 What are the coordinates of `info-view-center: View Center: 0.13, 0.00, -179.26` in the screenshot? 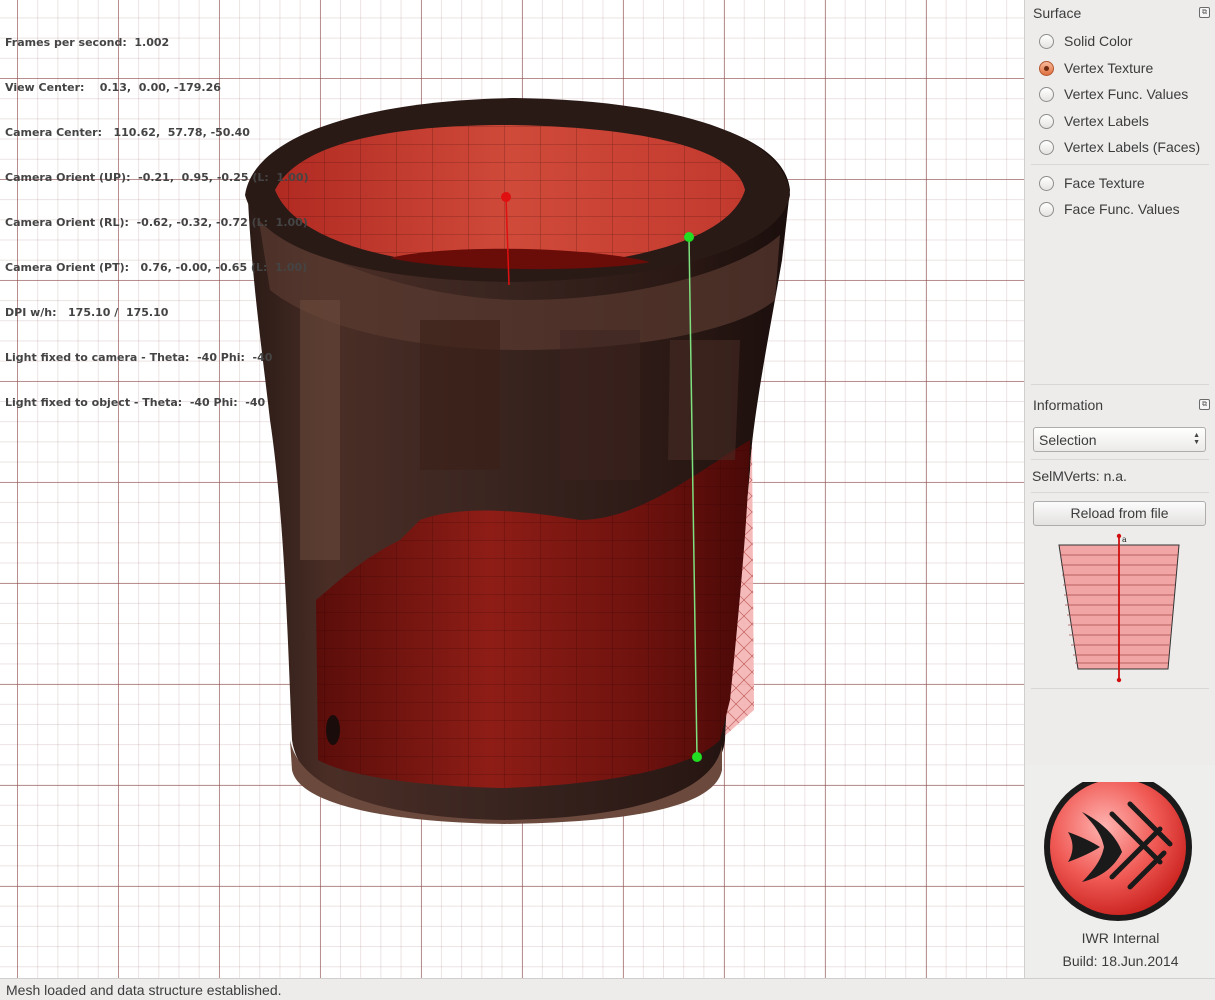 It's located at (113, 87).